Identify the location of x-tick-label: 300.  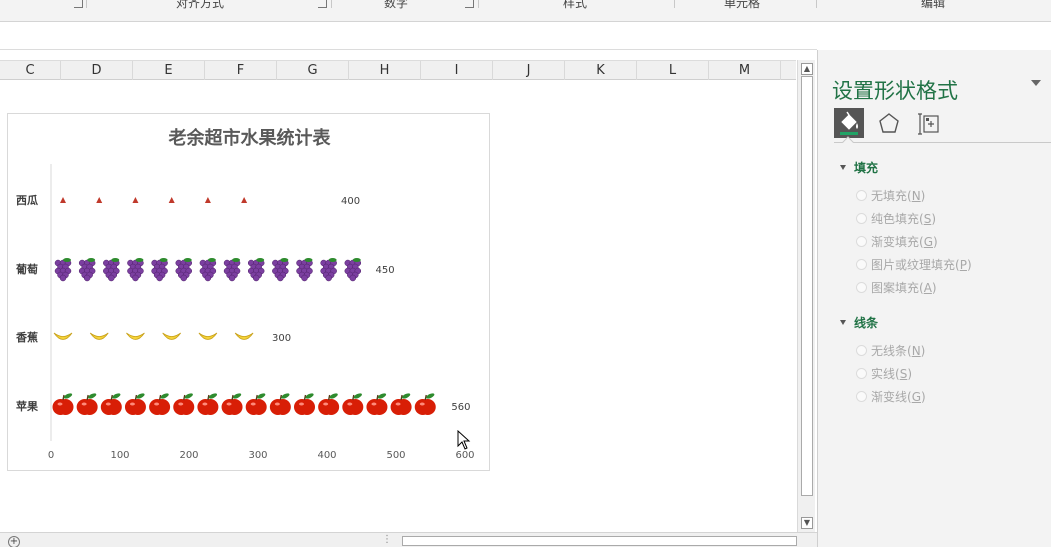
(257, 455).